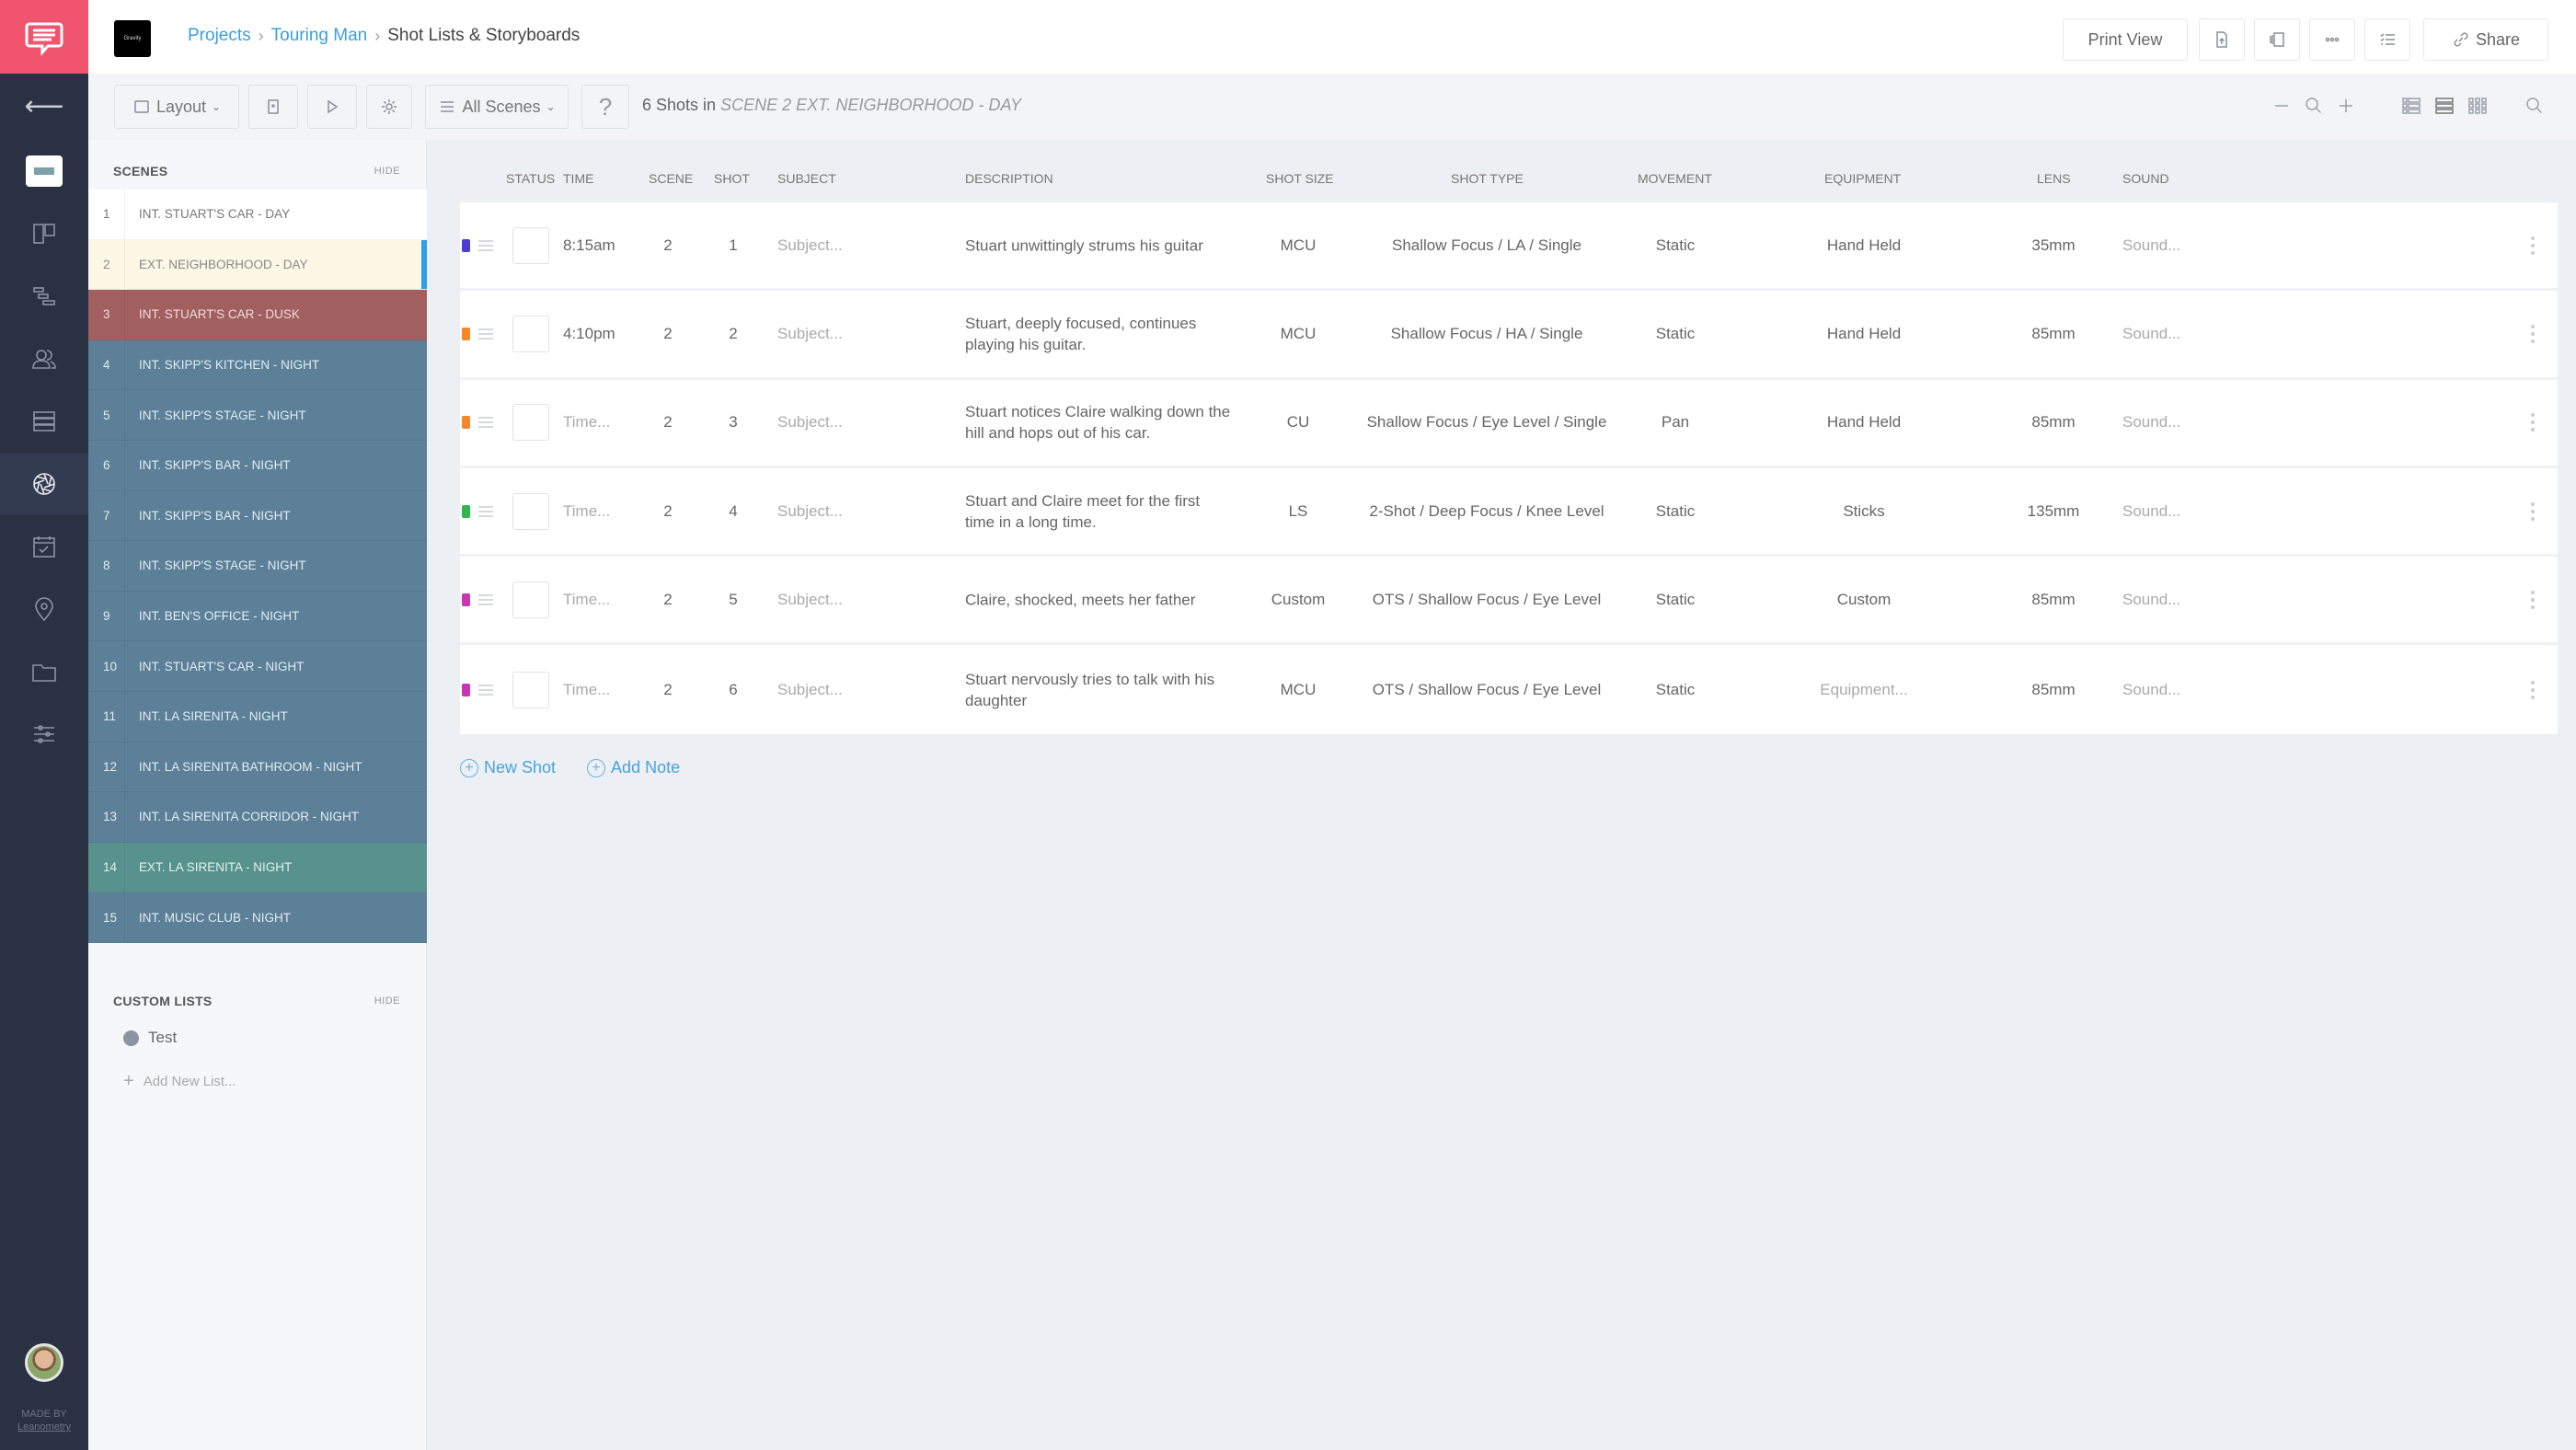  I want to click on scene-item: 13 INT. LA SIRENITA CORRIDOR - NIGHT, so click(257, 818).